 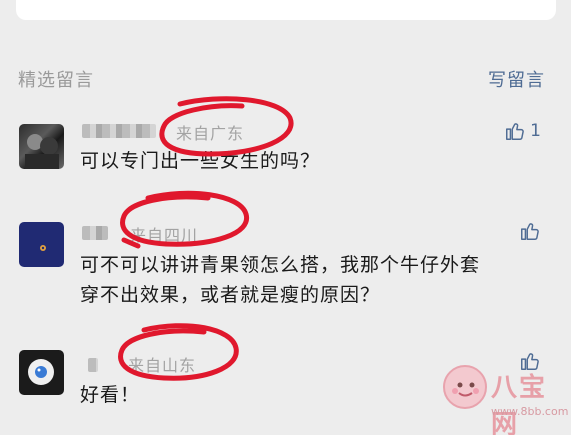 I want to click on section-title: 精选留言, so click(x=56, y=80).